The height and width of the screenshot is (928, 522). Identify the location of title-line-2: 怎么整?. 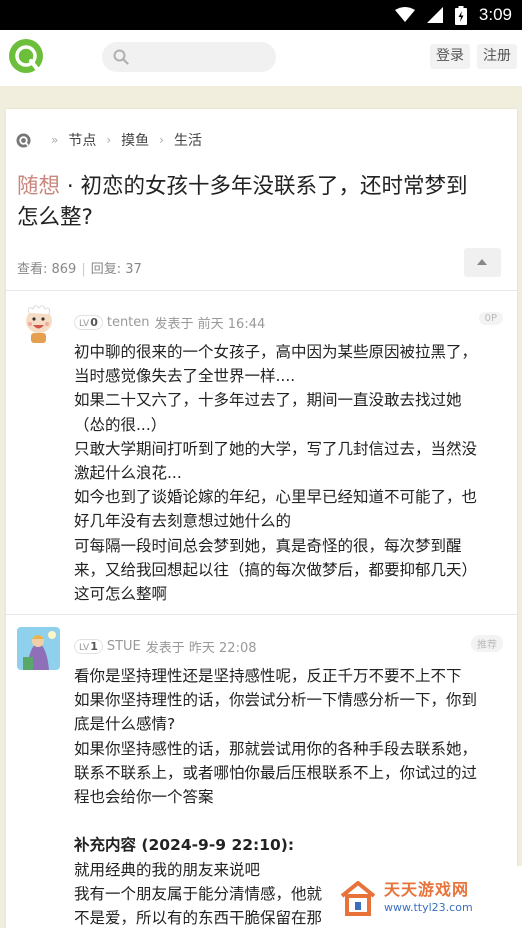
(55, 217).